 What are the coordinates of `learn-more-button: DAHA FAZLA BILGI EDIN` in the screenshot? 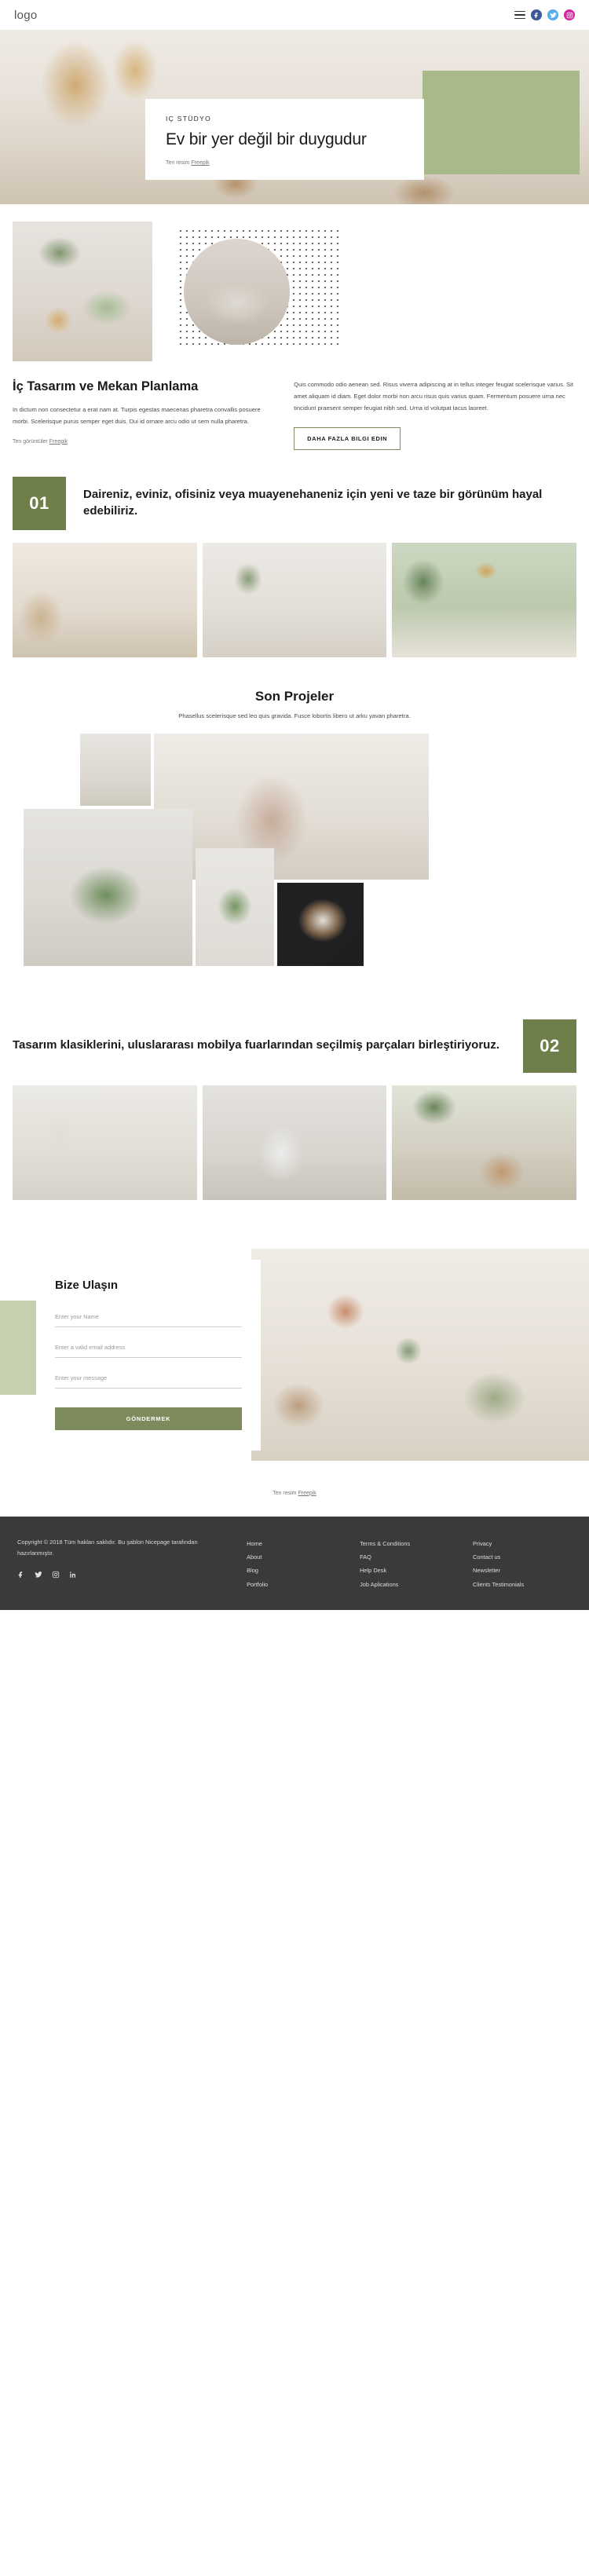 It's located at (347, 438).